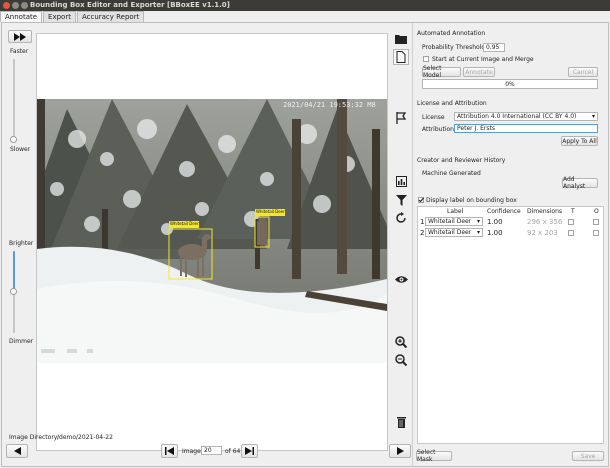 The width and height of the screenshot is (610, 468). I want to click on zoom-in-icon, so click(401, 342).